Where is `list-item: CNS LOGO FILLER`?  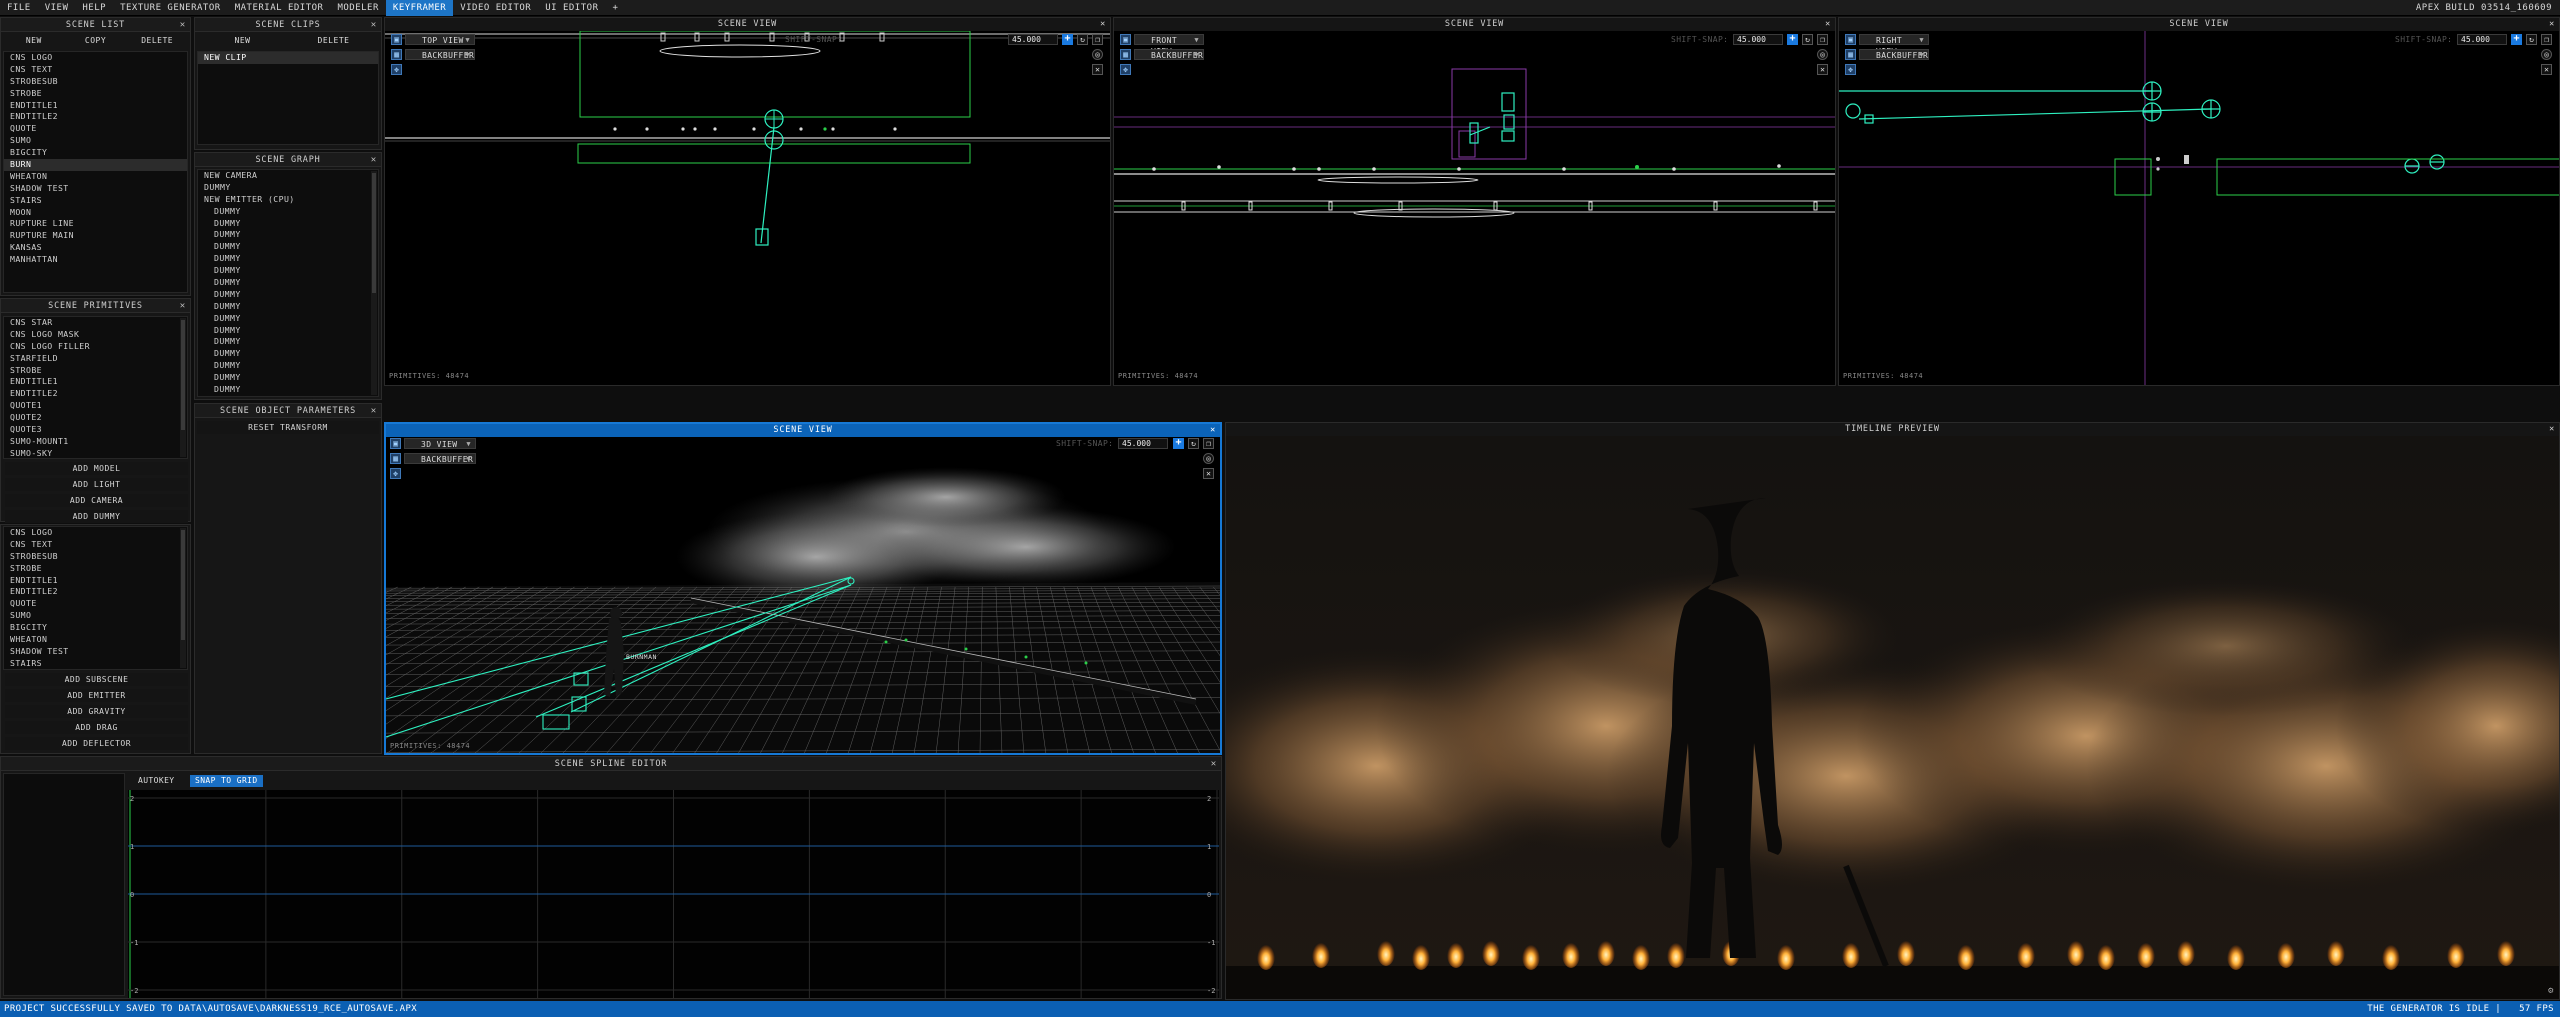
list-item: CNS LOGO FILLER is located at coordinates (95, 347).